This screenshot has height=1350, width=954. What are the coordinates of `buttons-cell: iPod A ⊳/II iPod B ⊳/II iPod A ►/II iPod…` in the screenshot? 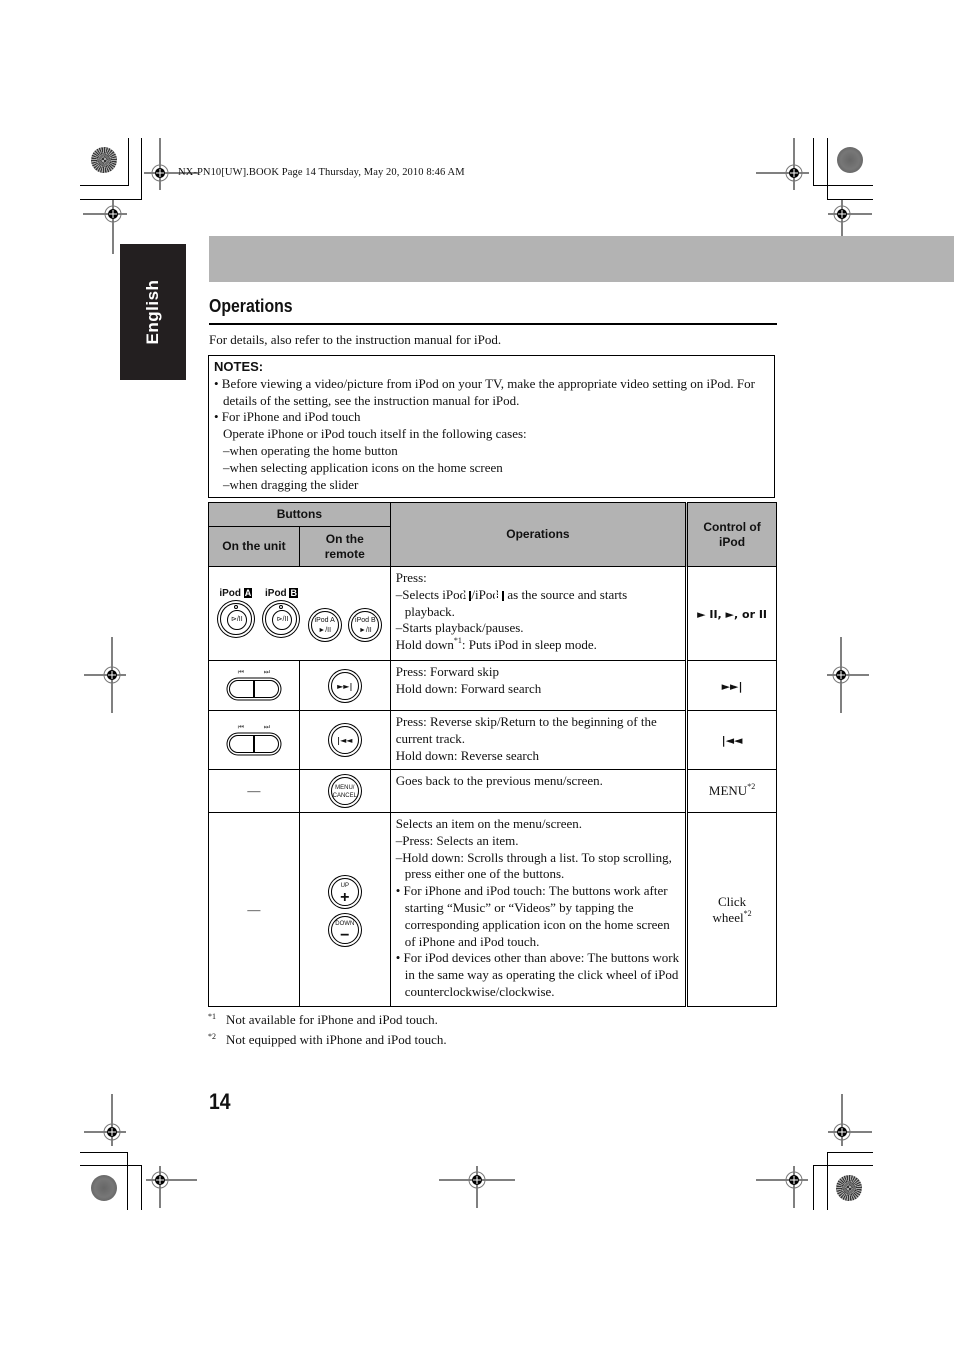 It's located at (299, 613).